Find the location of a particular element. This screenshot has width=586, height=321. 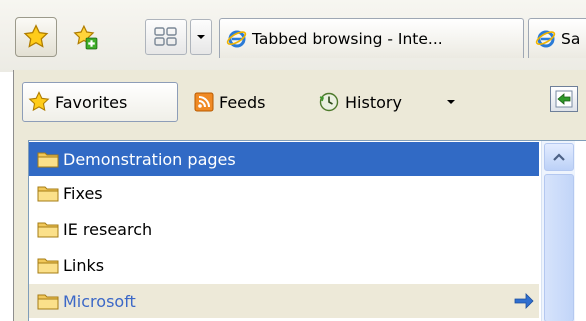

quick-tabs-icon is located at coordinates (165, 36).